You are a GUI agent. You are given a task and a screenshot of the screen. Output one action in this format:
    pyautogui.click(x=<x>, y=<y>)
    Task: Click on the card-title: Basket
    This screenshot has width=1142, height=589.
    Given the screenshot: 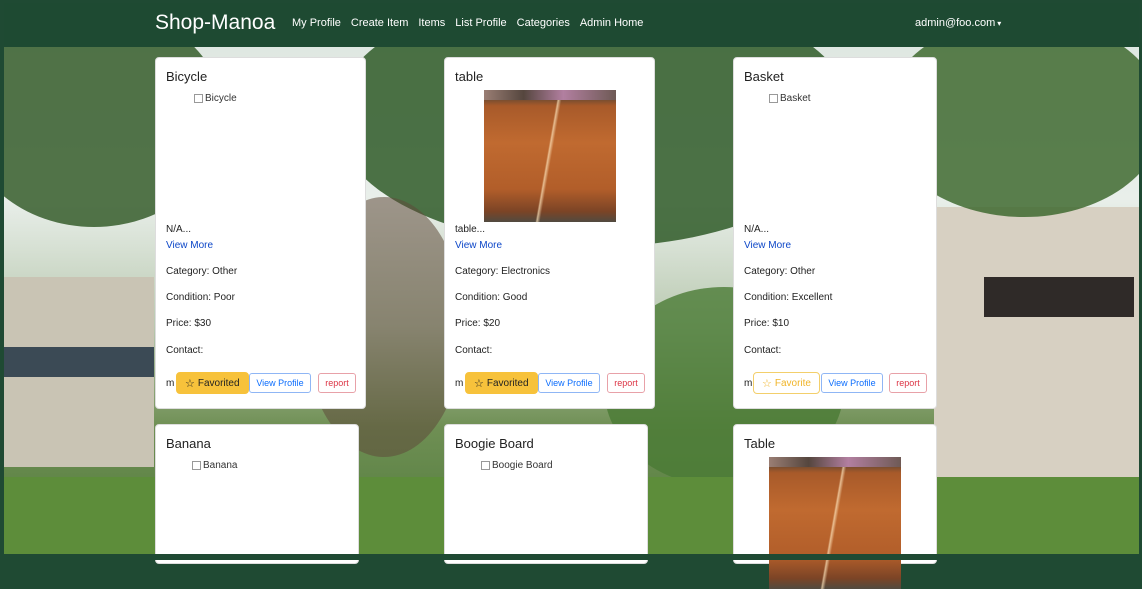 What is the action you would take?
    pyautogui.click(x=764, y=76)
    